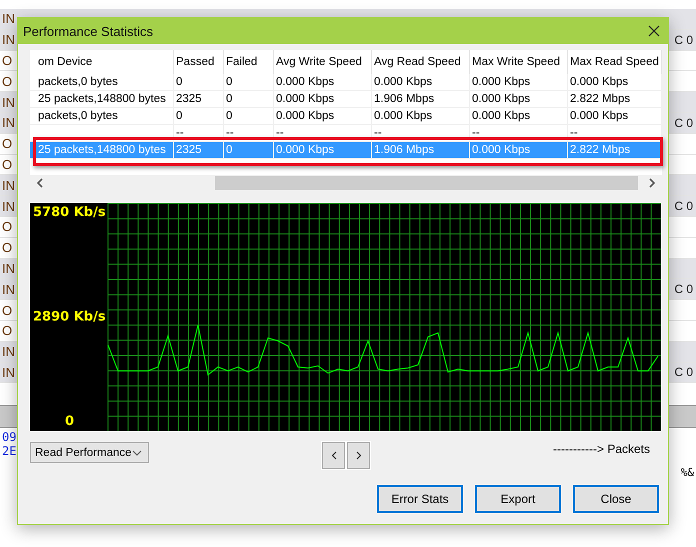  What do you see at coordinates (420, 499) in the screenshot?
I see `dialog-button: Error Stats` at bounding box center [420, 499].